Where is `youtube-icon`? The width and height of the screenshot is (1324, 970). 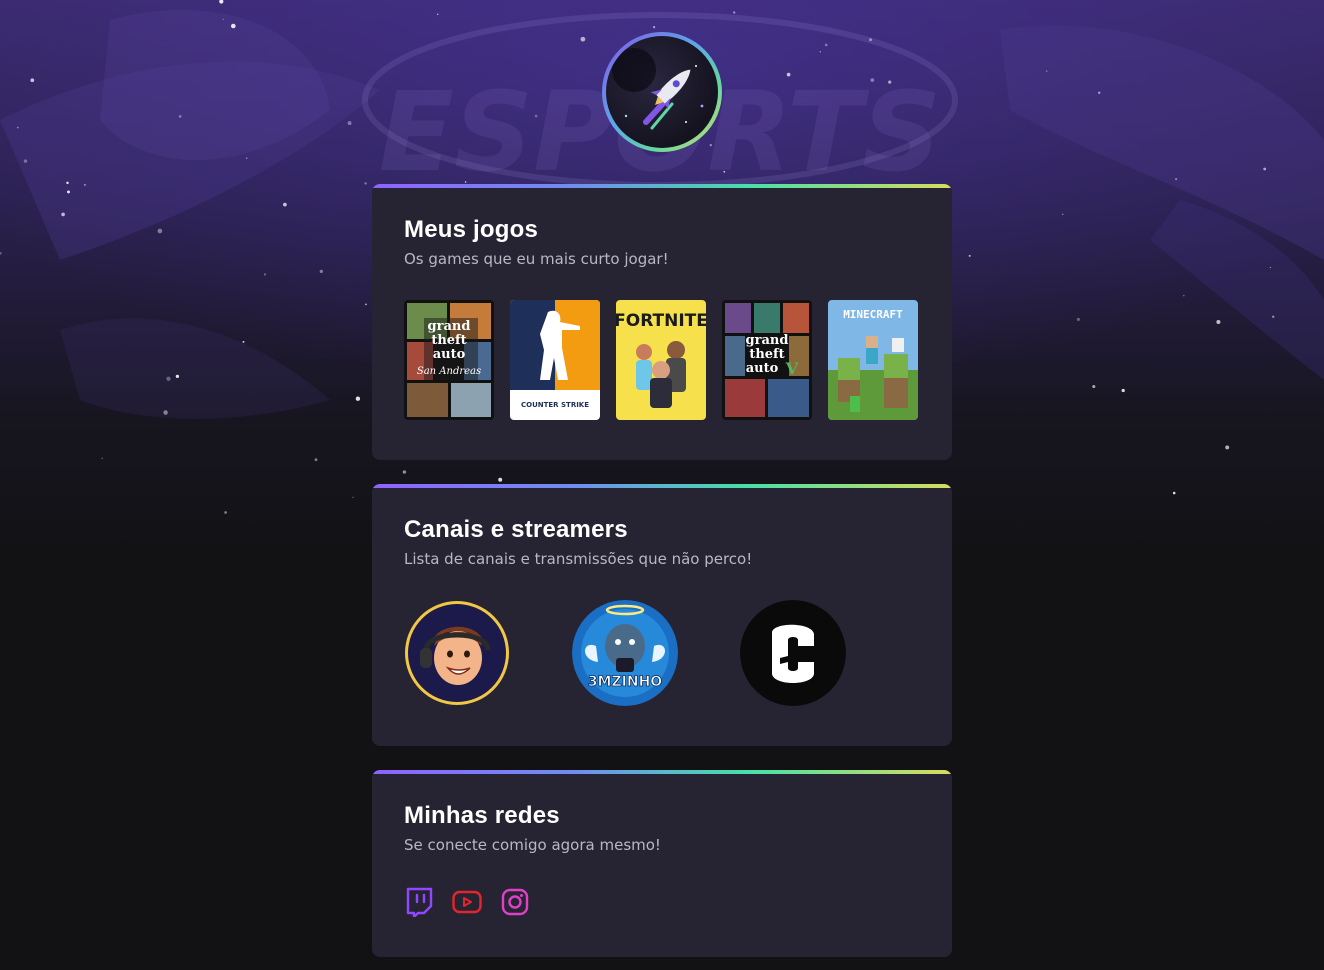 youtube-icon is located at coordinates (467, 902).